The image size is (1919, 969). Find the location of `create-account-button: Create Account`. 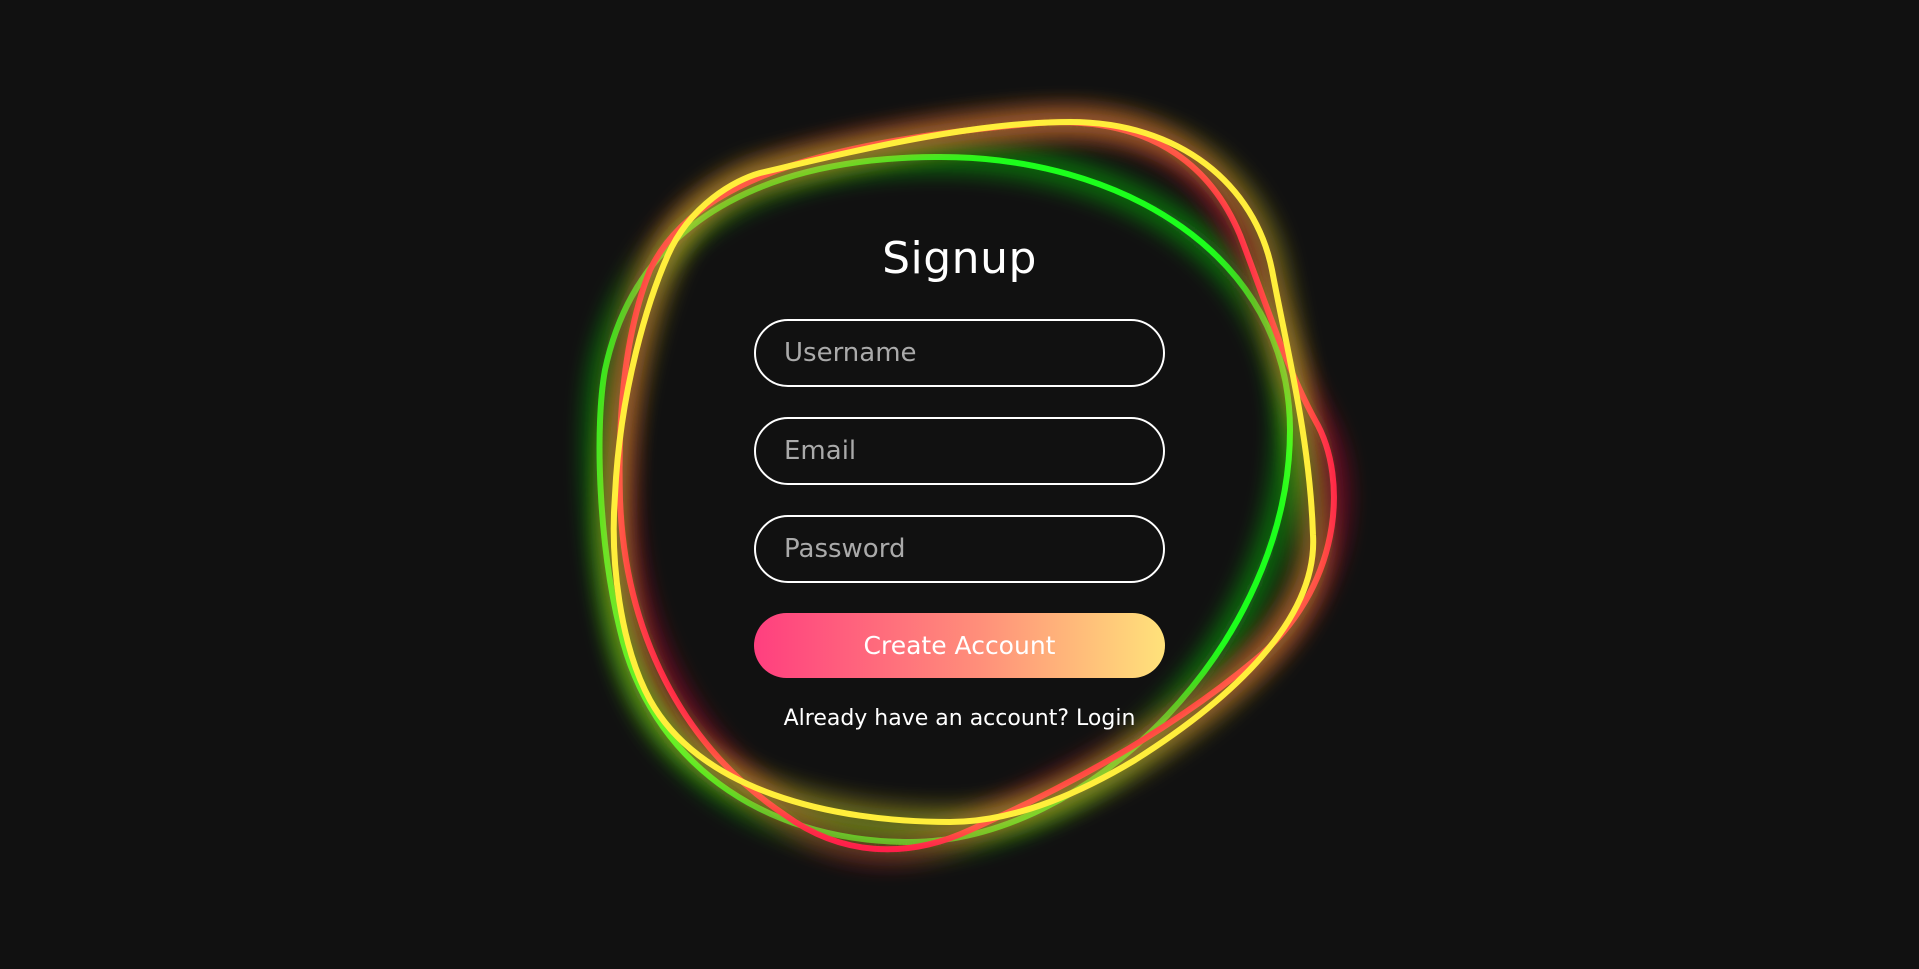

create-account-button: Create Account is located at coordinates (959, 645).